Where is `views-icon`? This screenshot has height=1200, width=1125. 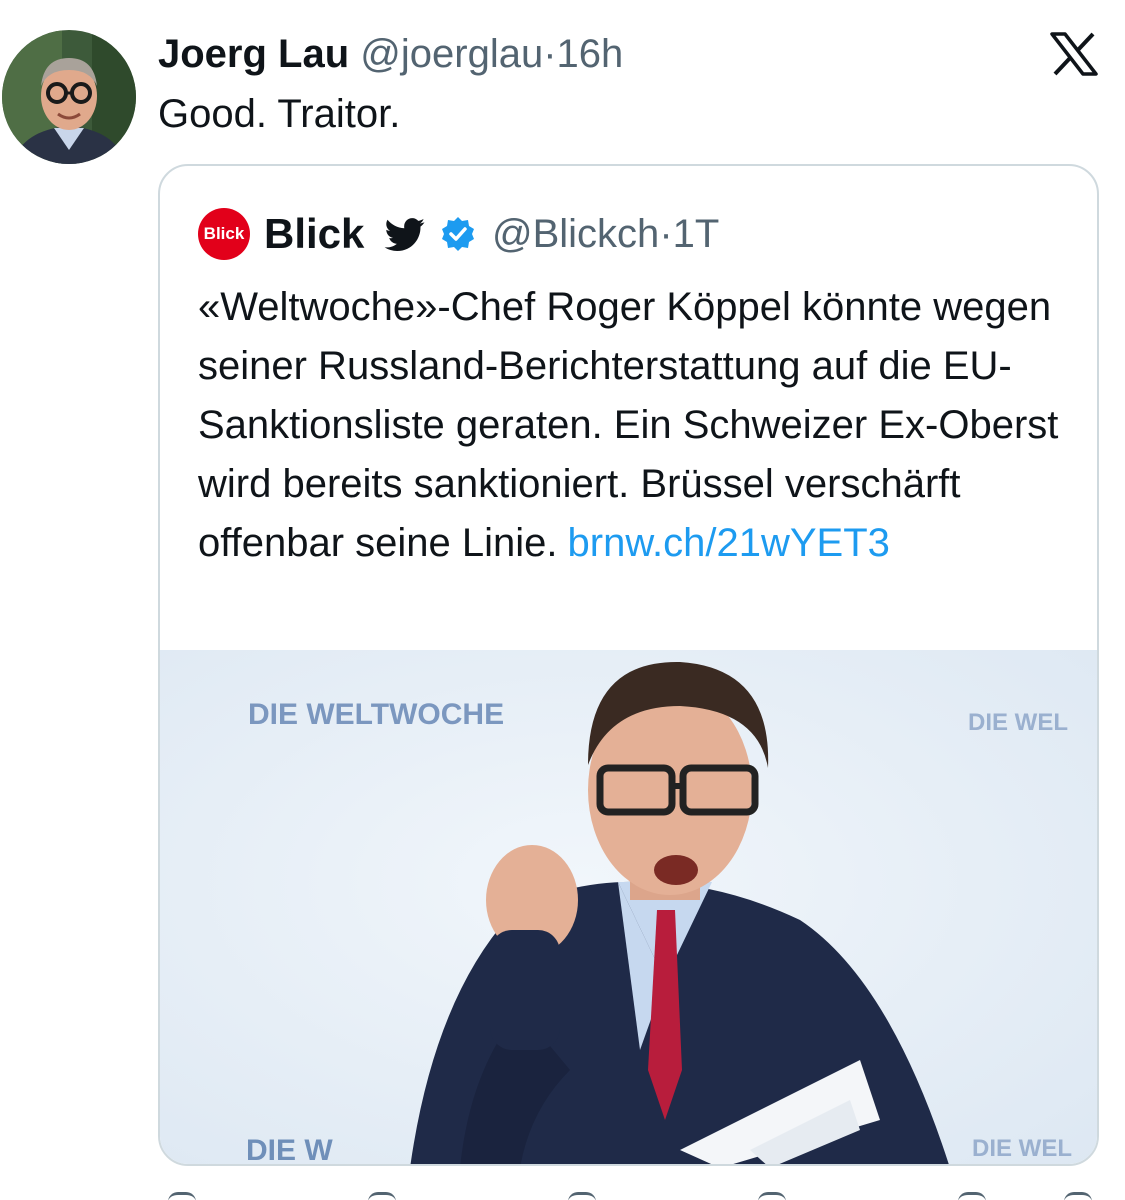 views-icon is located at coordinates (772, 1196).